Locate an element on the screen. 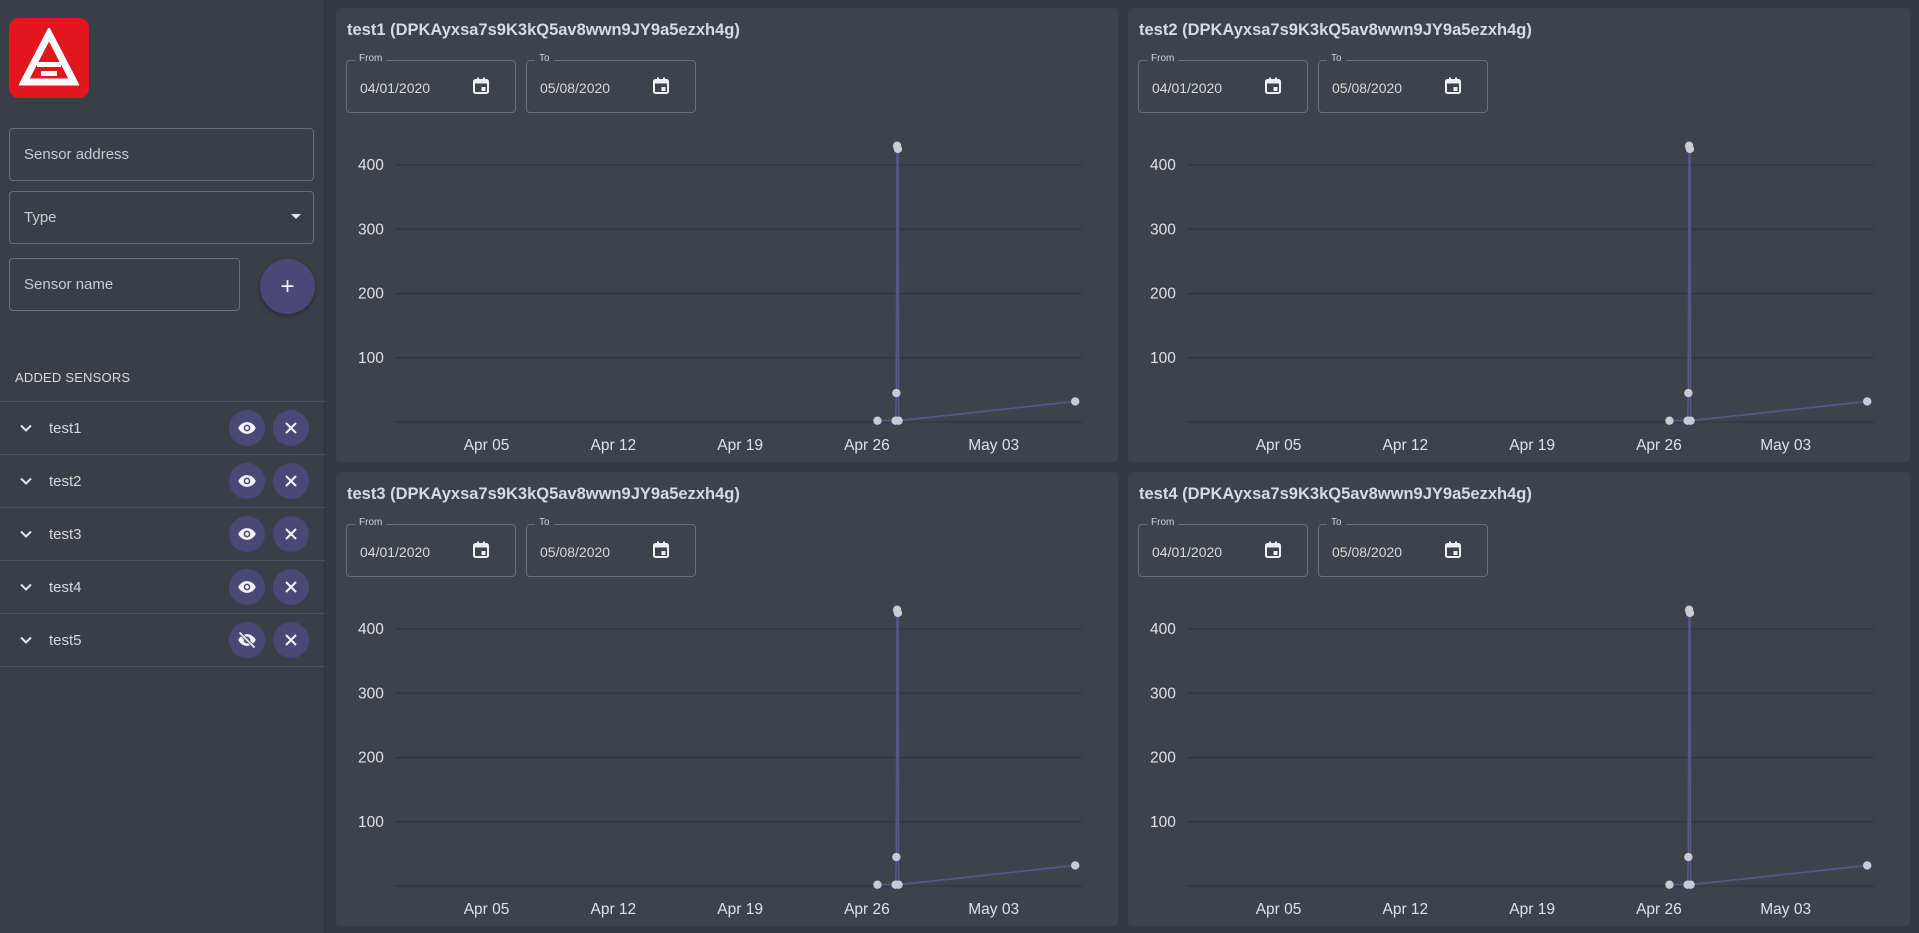 The height and width of the screenshot is (933, 1919). sensor-row: test2 is located at coordinates (162, 481).